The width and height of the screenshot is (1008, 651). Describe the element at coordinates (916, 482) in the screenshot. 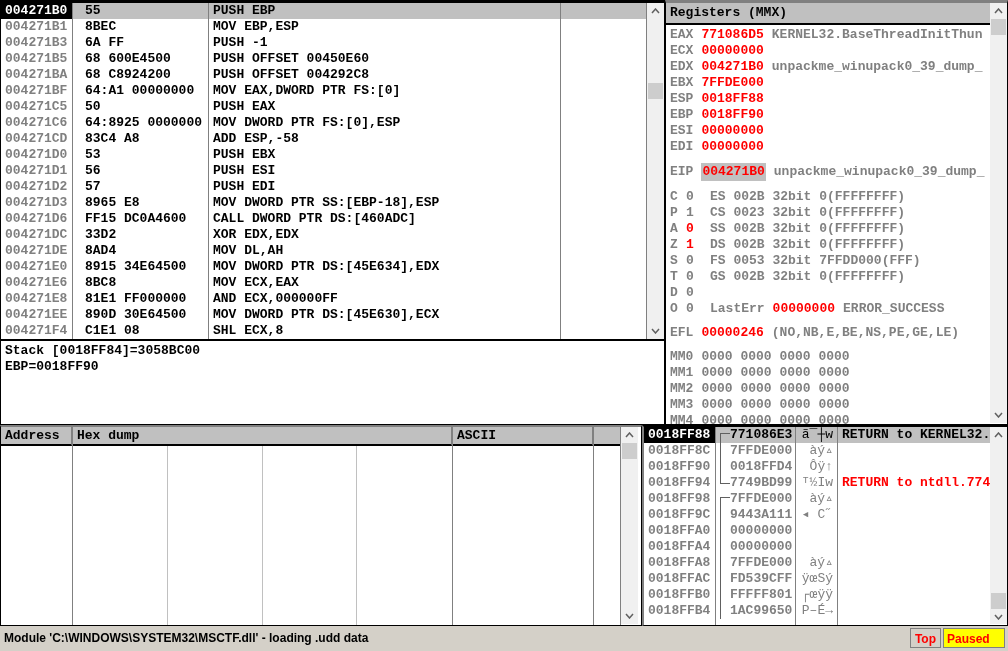

I see `stack-comment: RETURN to ntdll.774` at that location.